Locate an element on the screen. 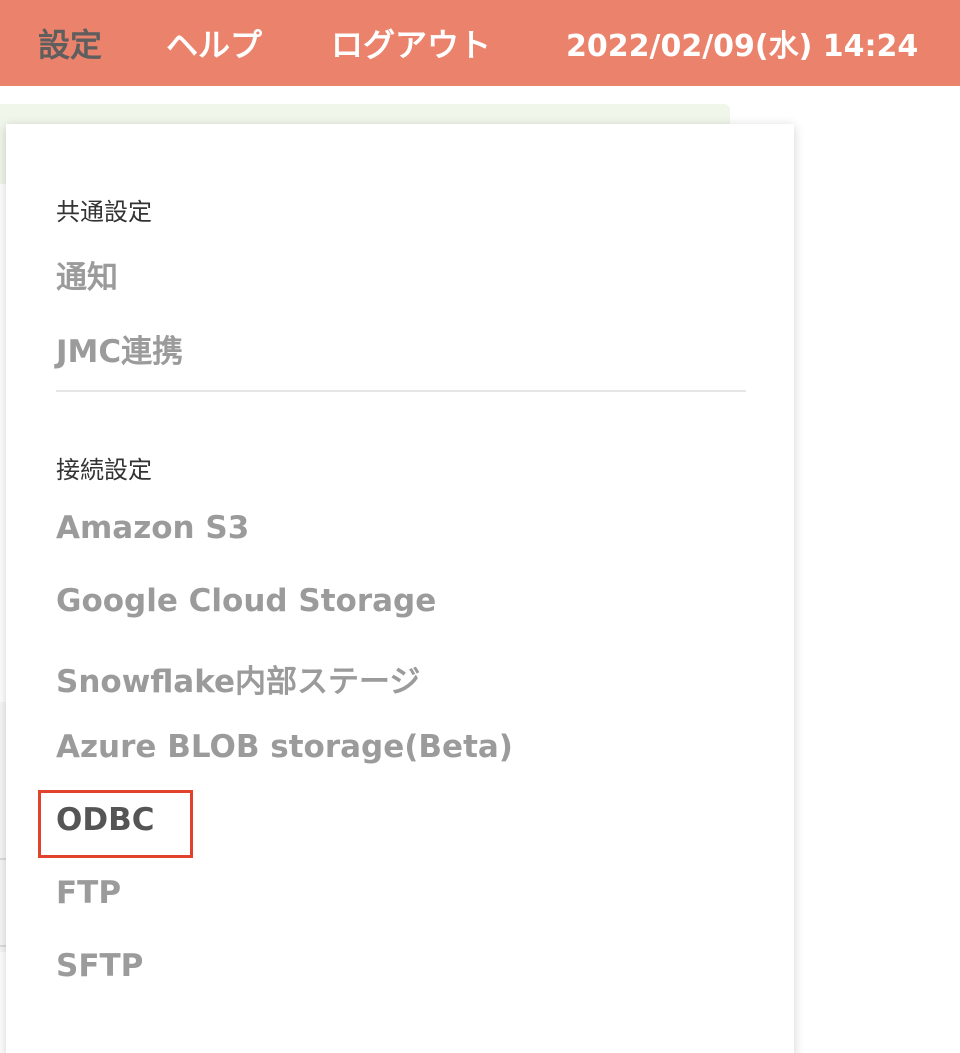 Image resolution: width=960 pixels, height=1053 pixels. menu-item-snowflake-internal-stage: Snowflake内部ステージ is located at coordinates (238, 678).